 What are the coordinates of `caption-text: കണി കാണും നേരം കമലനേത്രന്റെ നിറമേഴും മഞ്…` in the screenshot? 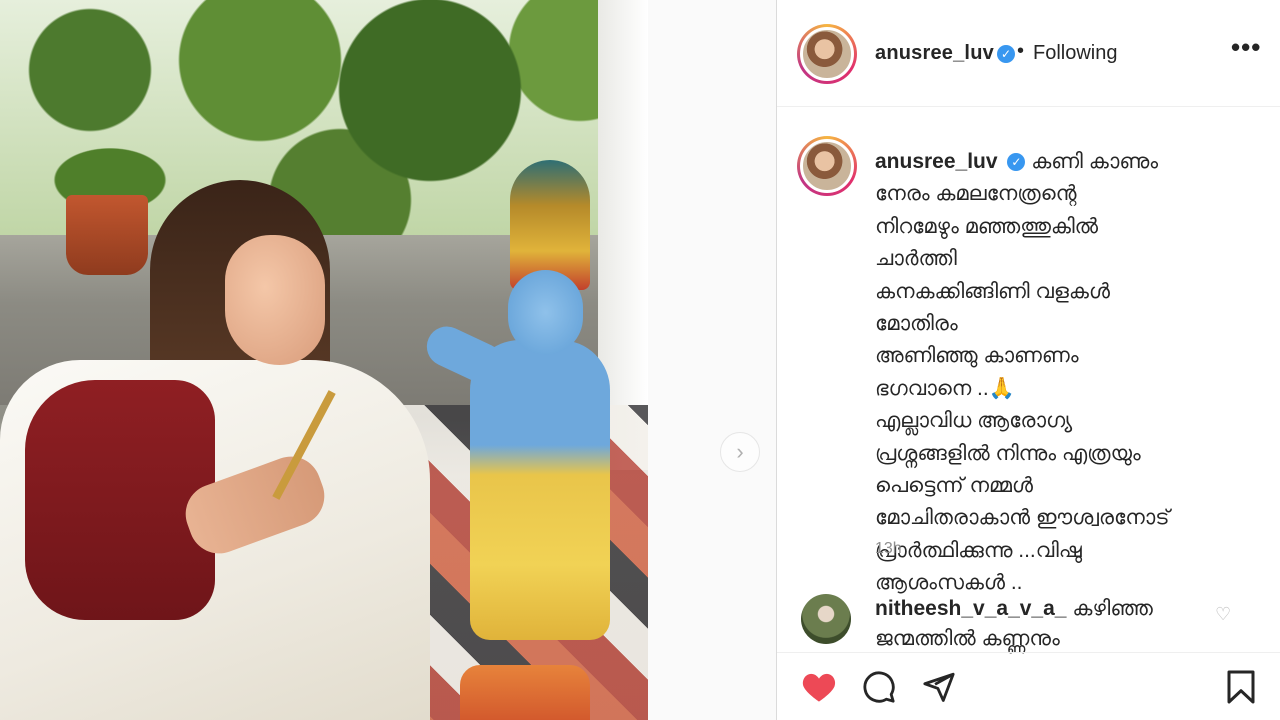 It's located at (1022, 372).